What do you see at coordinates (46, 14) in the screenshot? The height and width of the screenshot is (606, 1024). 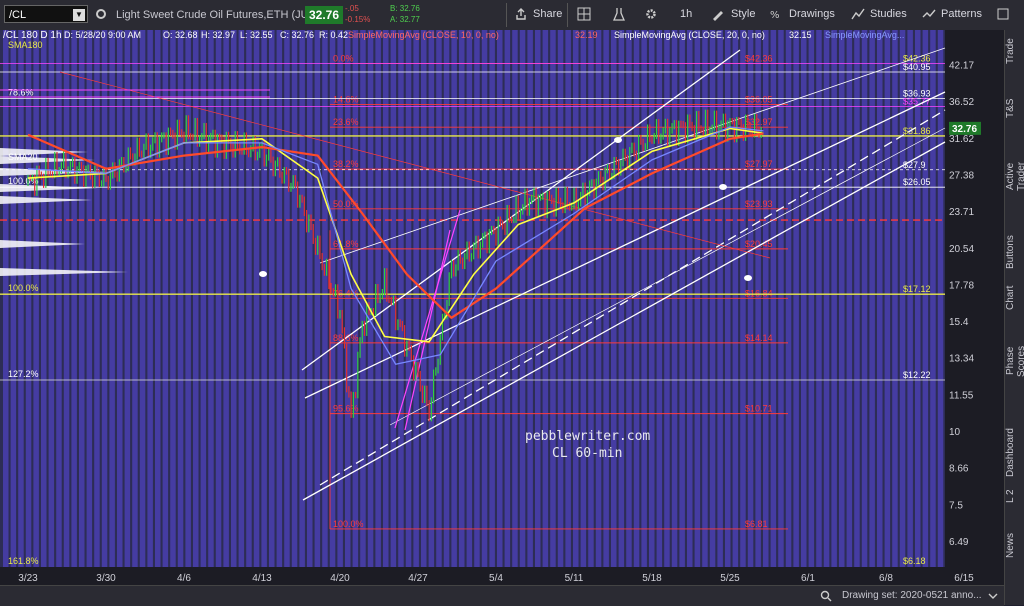 I see `symbol-input: /CL ▼` at bounding box center [46, 14].